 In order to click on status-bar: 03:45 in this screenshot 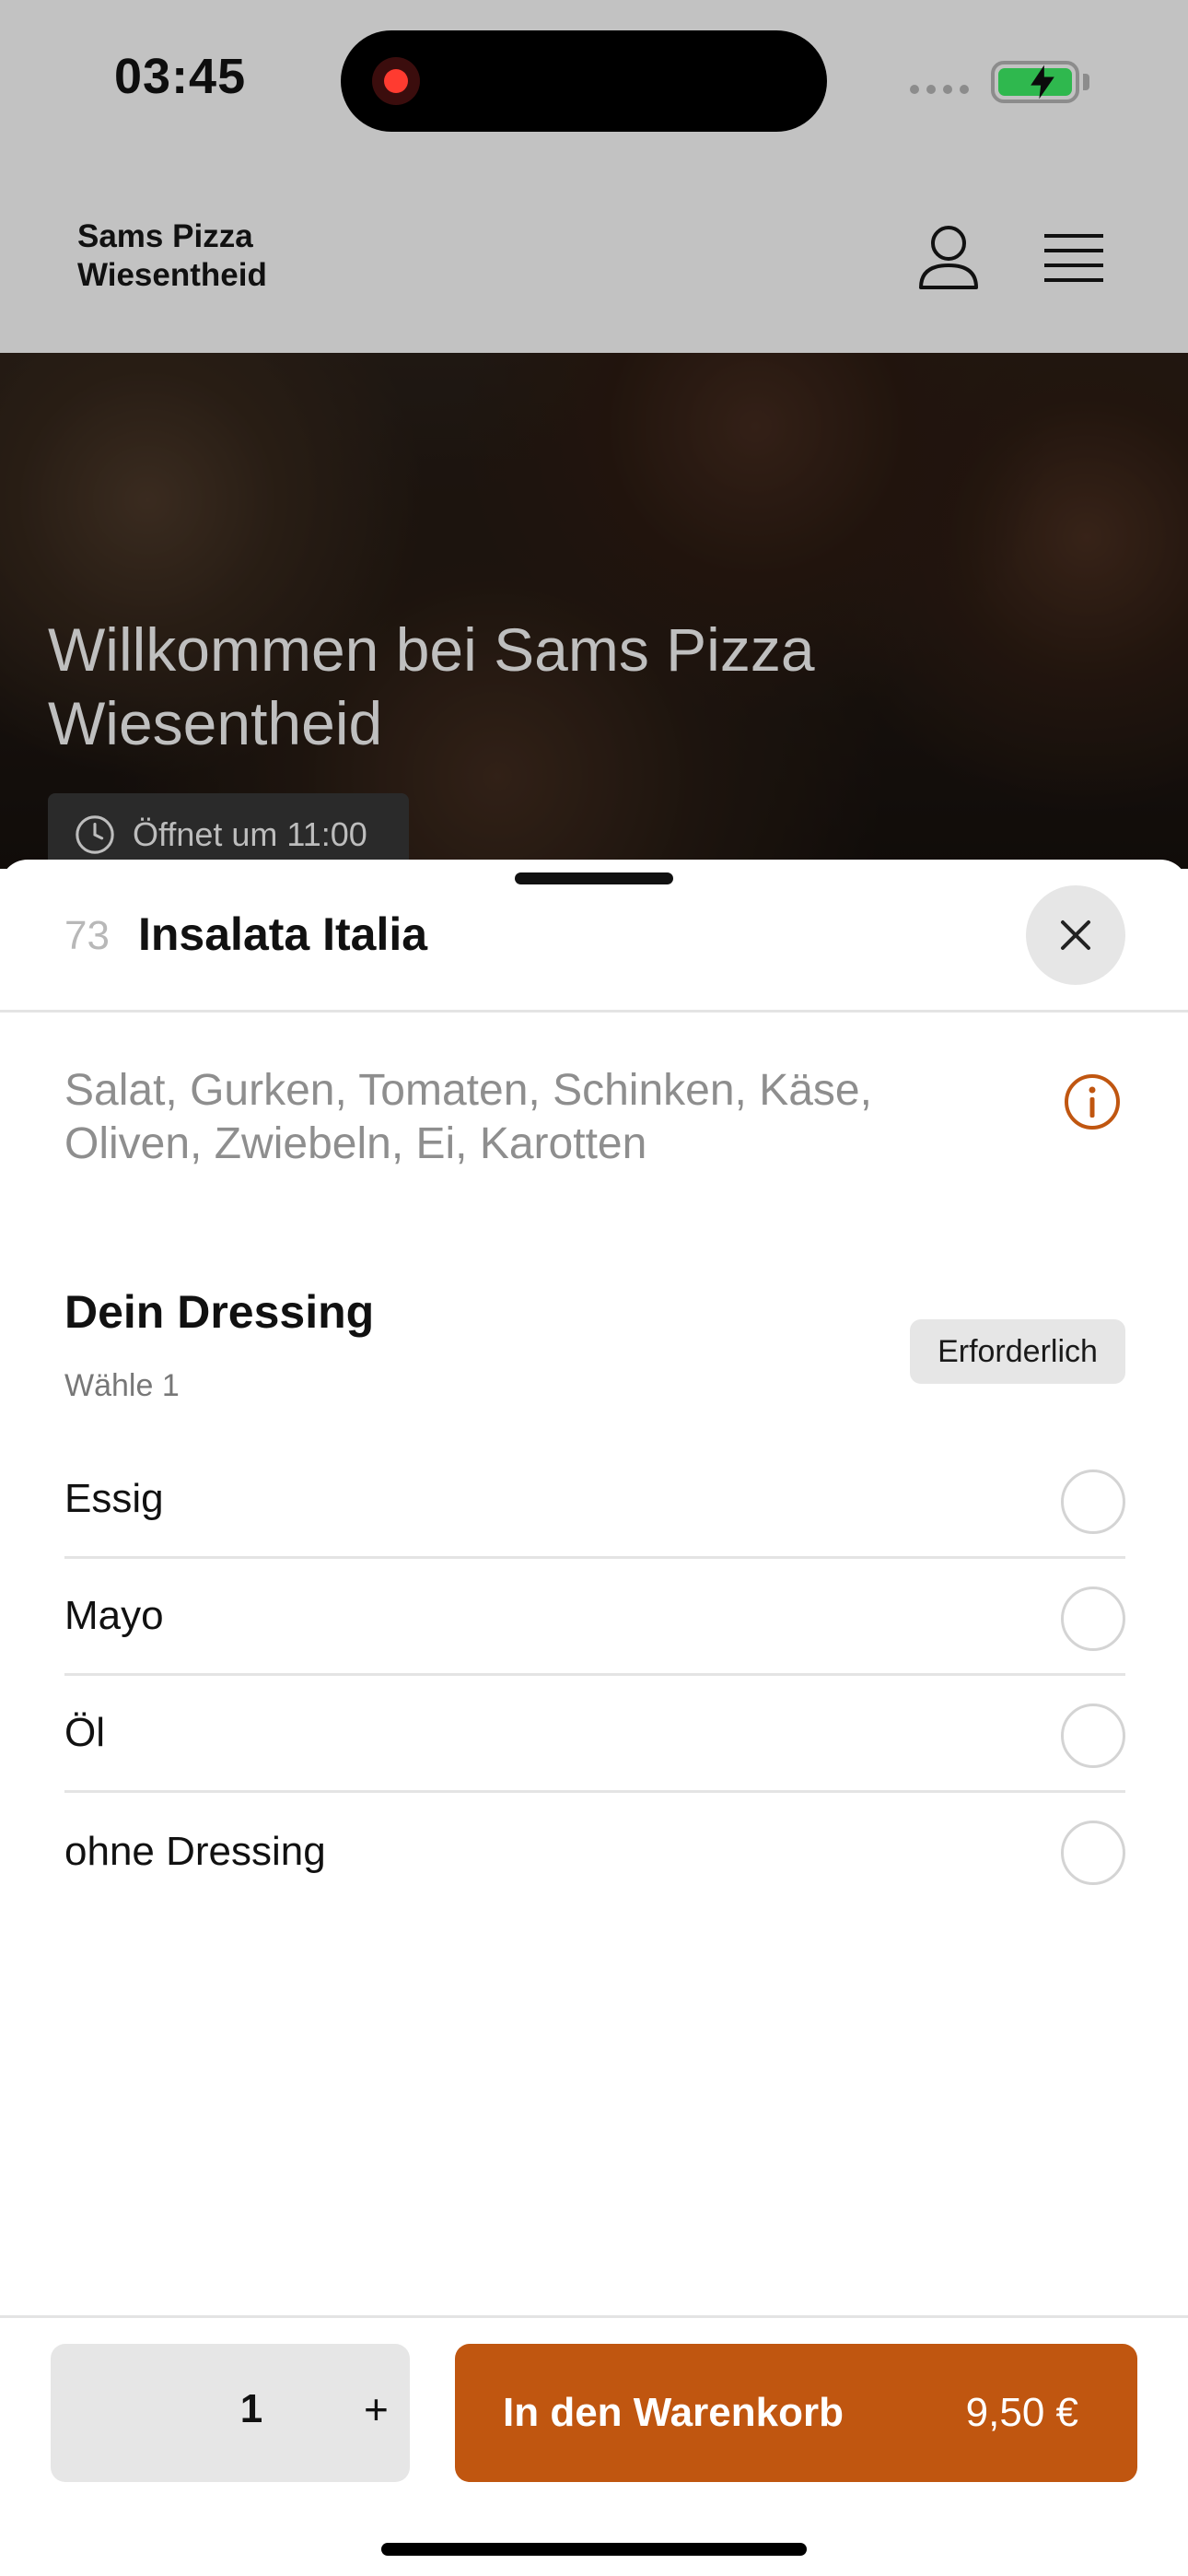, I will do `click(594, 83)`.